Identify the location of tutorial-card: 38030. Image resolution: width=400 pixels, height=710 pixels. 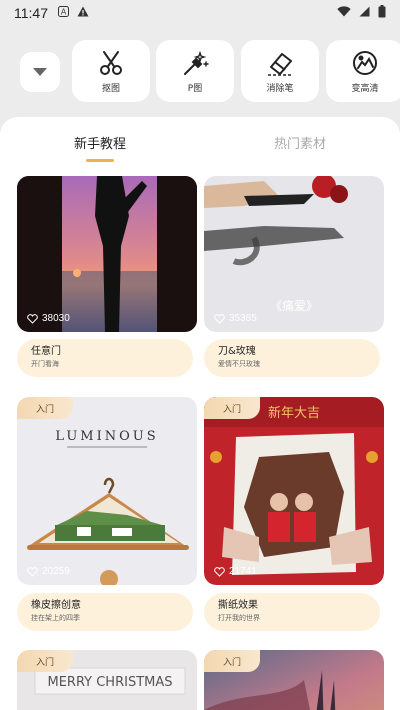
(107, 254).